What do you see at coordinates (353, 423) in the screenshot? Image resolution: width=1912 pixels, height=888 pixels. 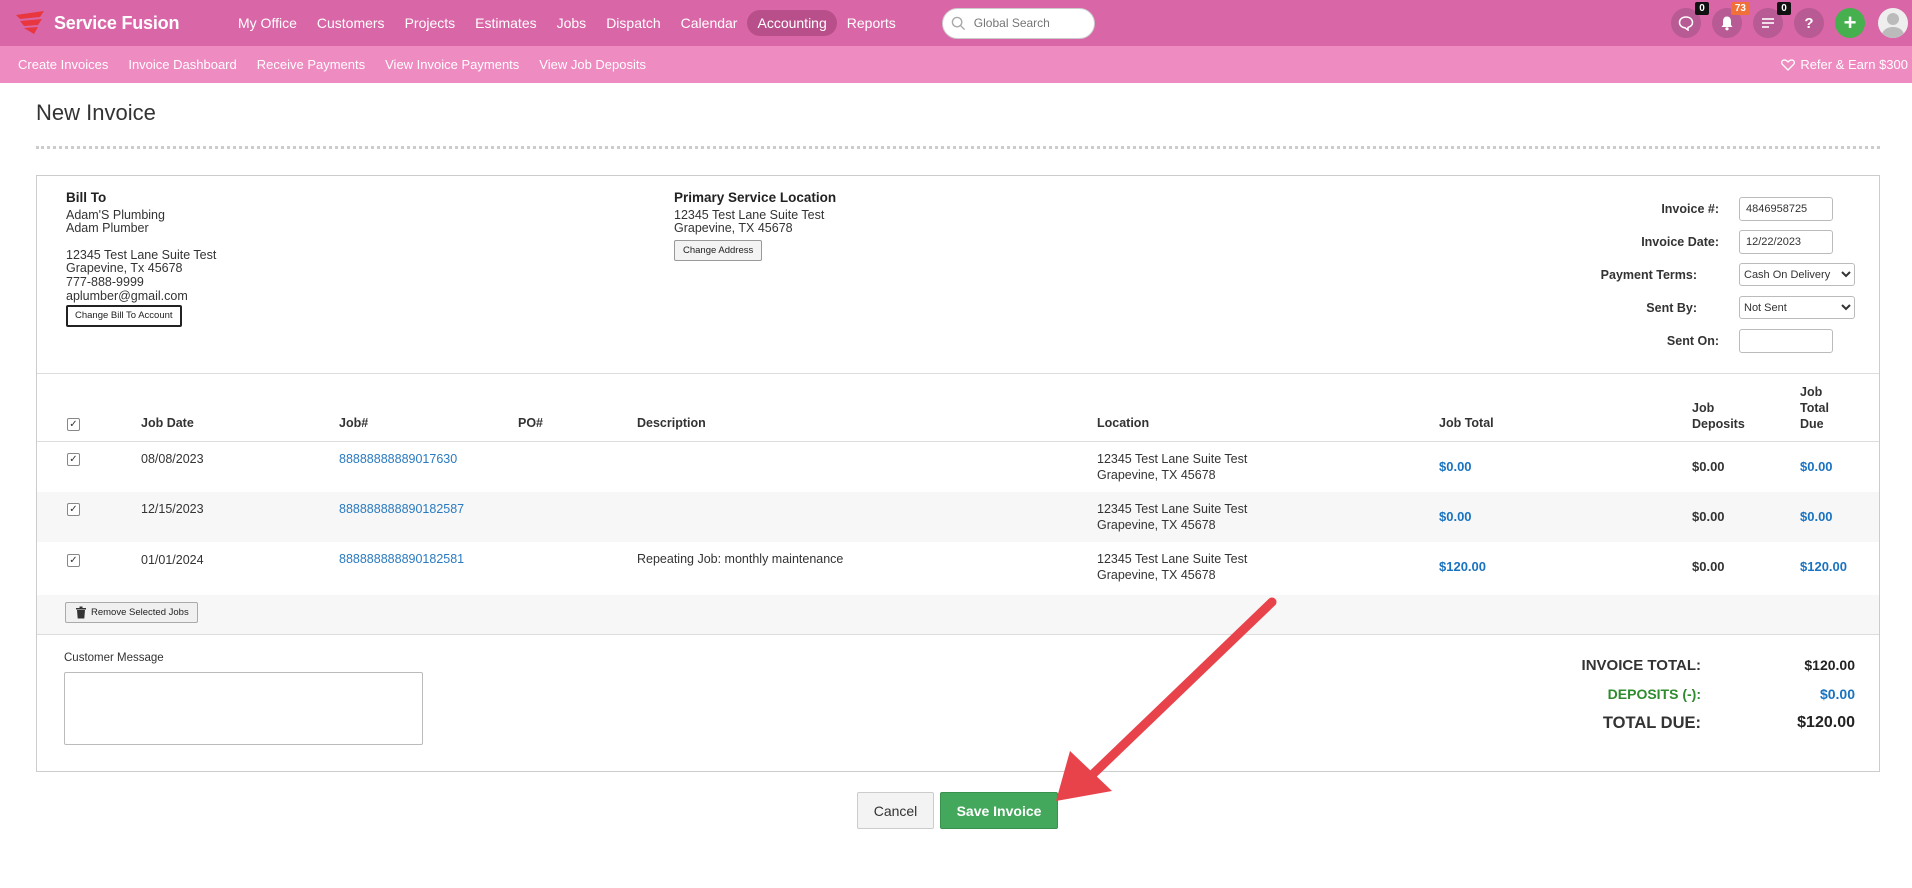 I see `col-job-number: Job#` at bounding box center [353, 423].